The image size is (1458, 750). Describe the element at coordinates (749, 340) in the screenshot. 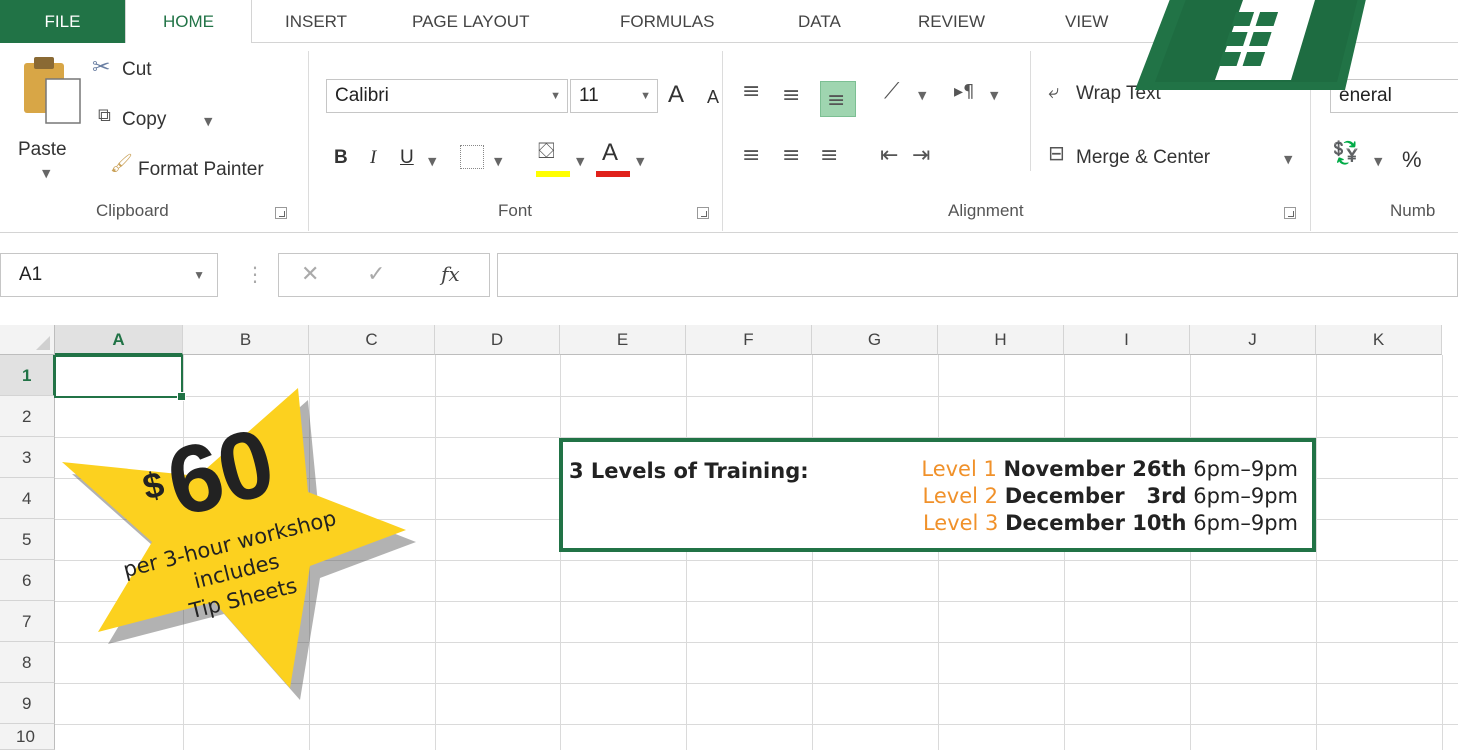

I see `column-header: F` at that location.